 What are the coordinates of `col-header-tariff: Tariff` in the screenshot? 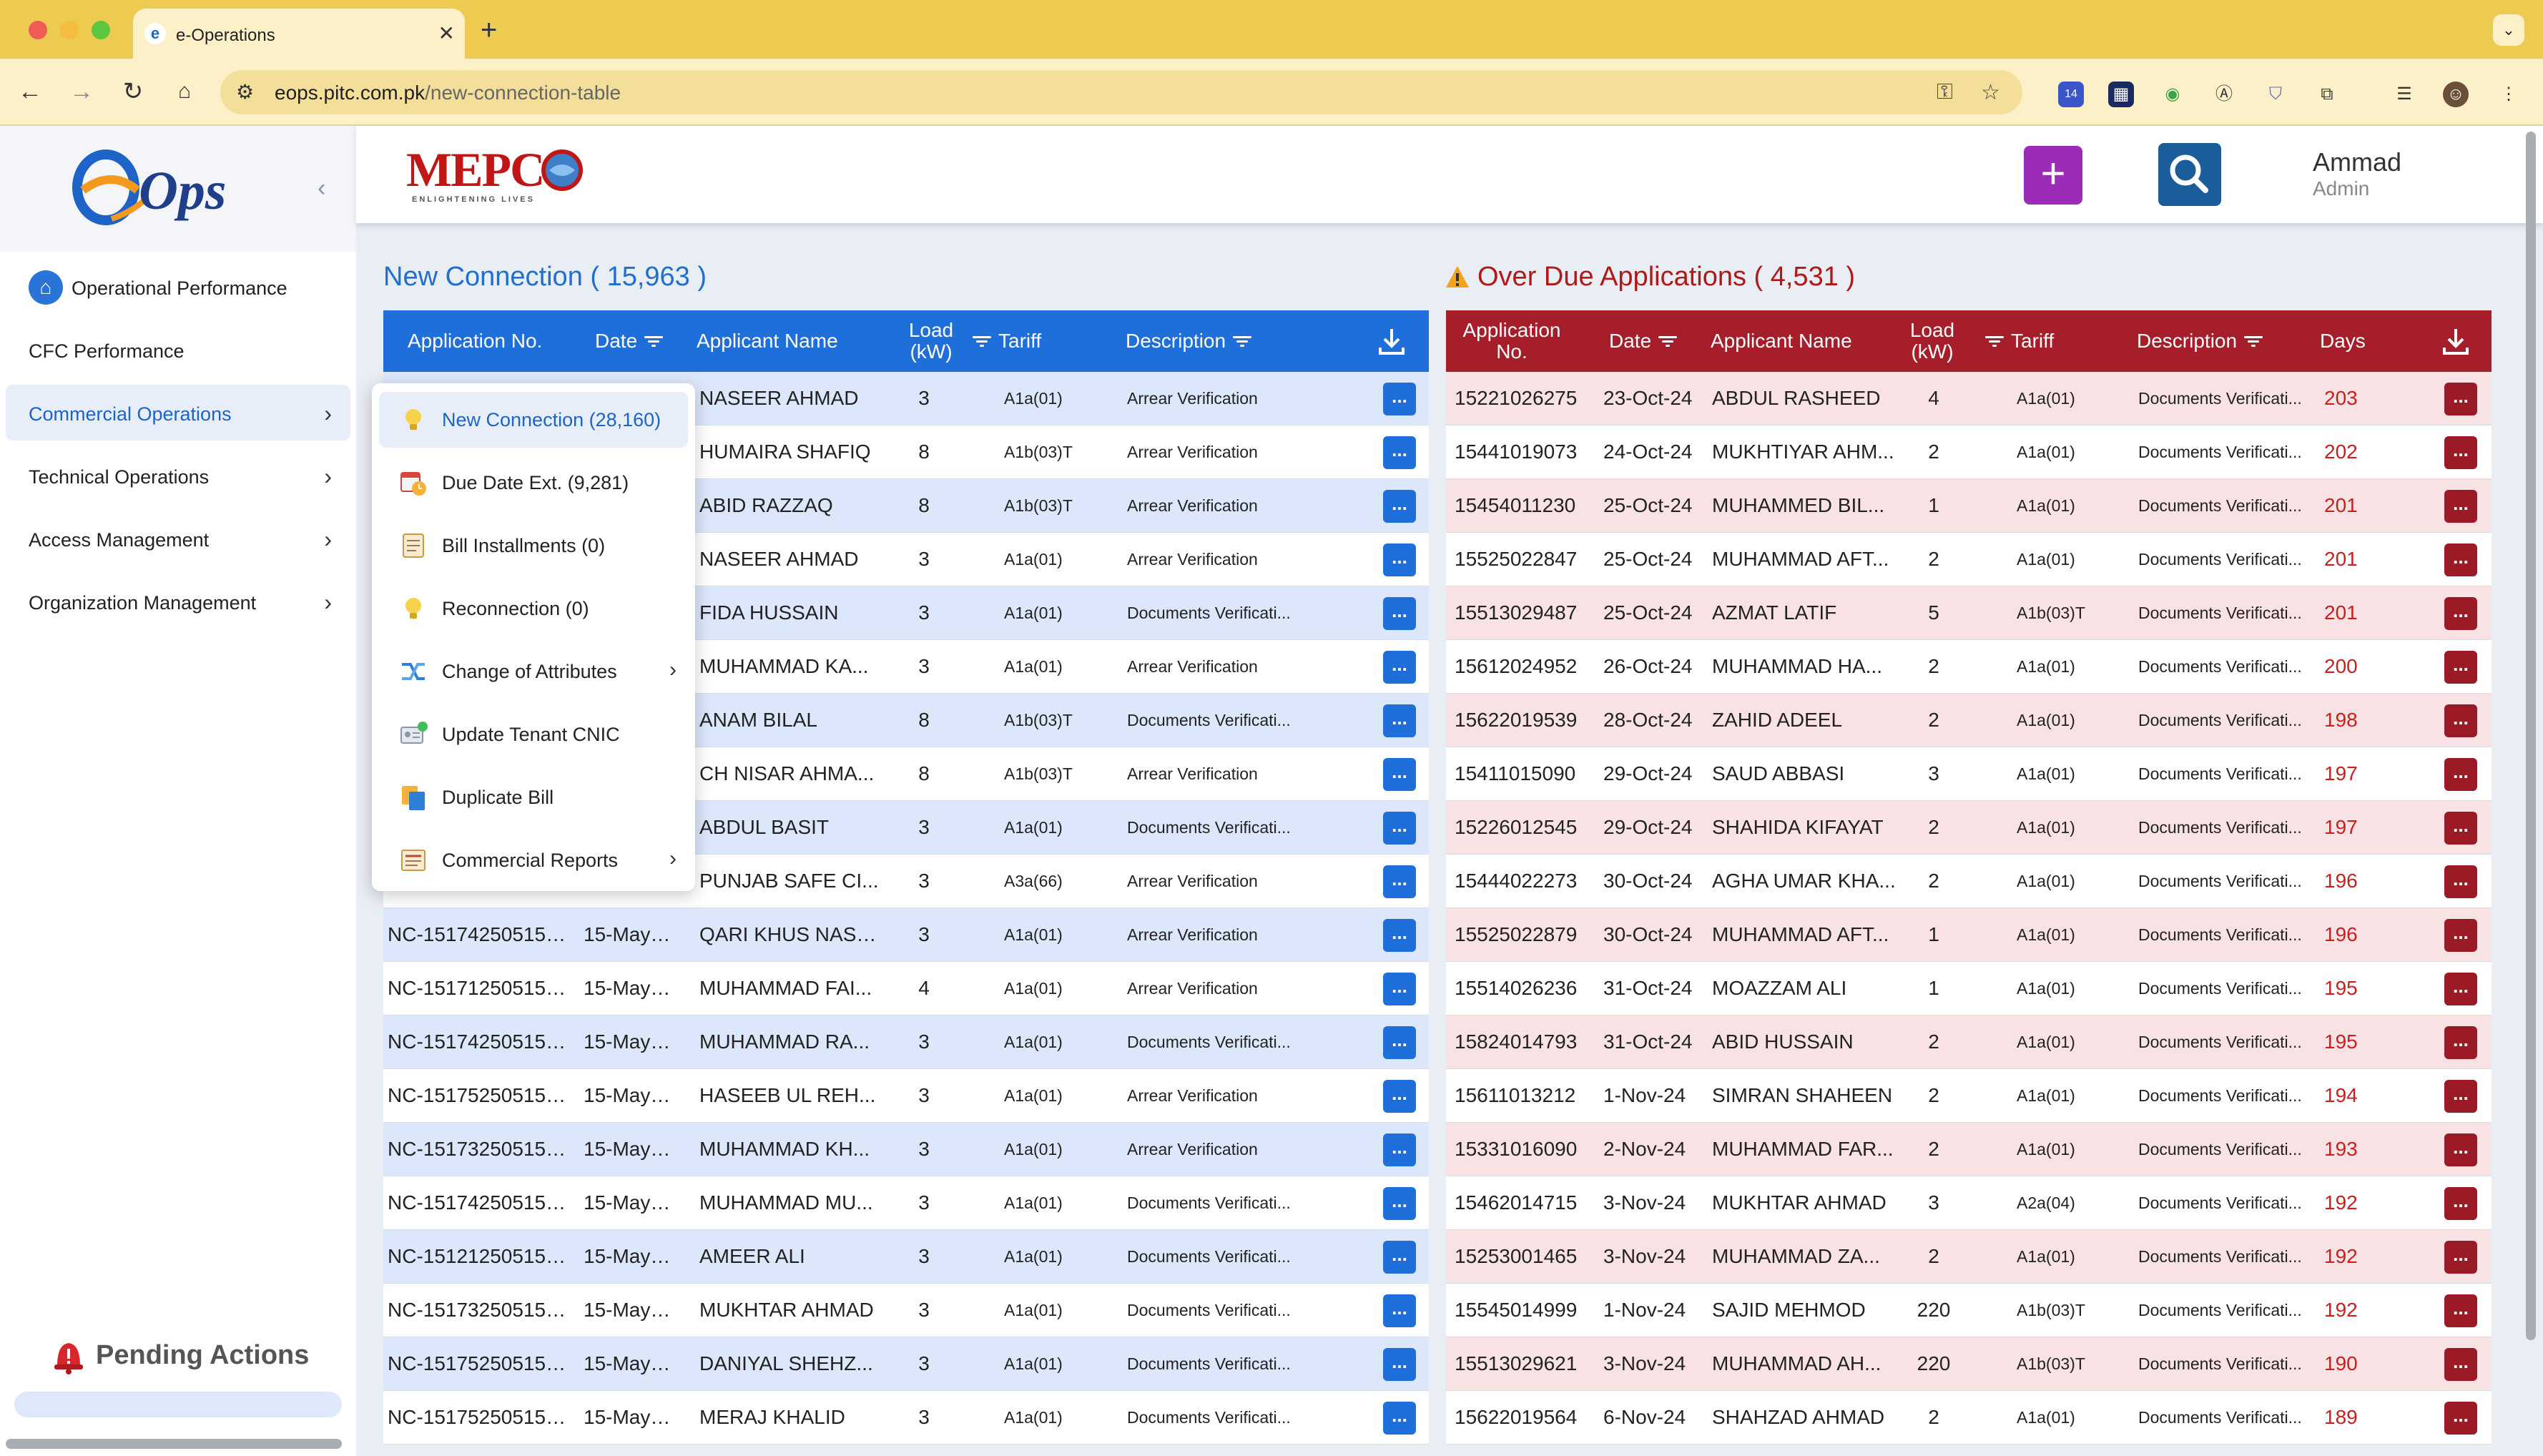 It's located at (2020, 341).